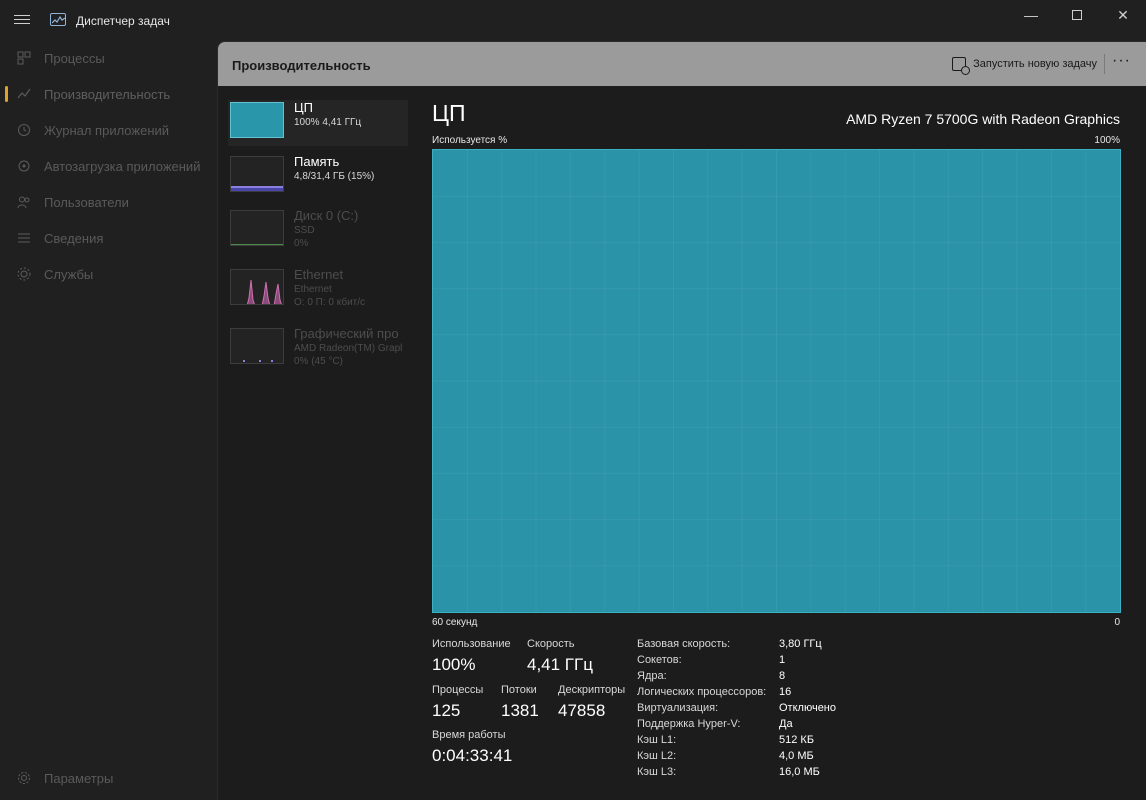 The image size is (1146, 800). I want to click on spec-label: Сокетов:, so click(659, 660).